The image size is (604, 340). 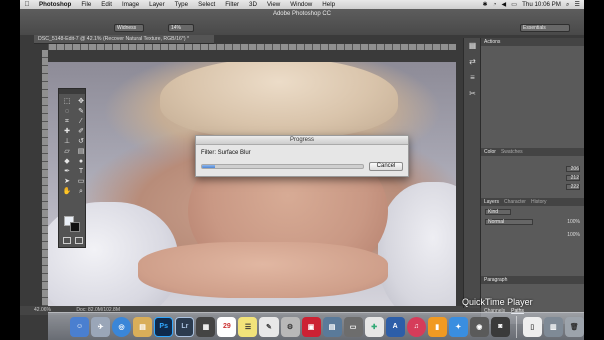 What do you see at coordinates (574, 326) in the screenshot?
I see `trash-icon: 🗑` at bounding box center [574, 326].